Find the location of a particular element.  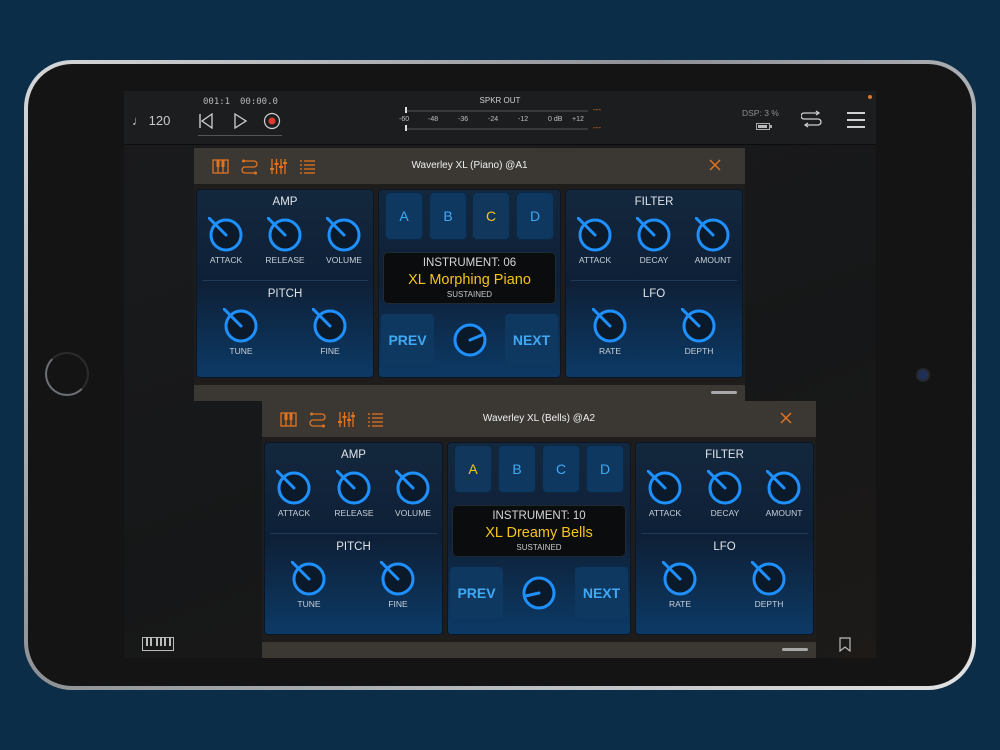

instrument-mode: SUSTAINED is located at coordinates (539, 547).